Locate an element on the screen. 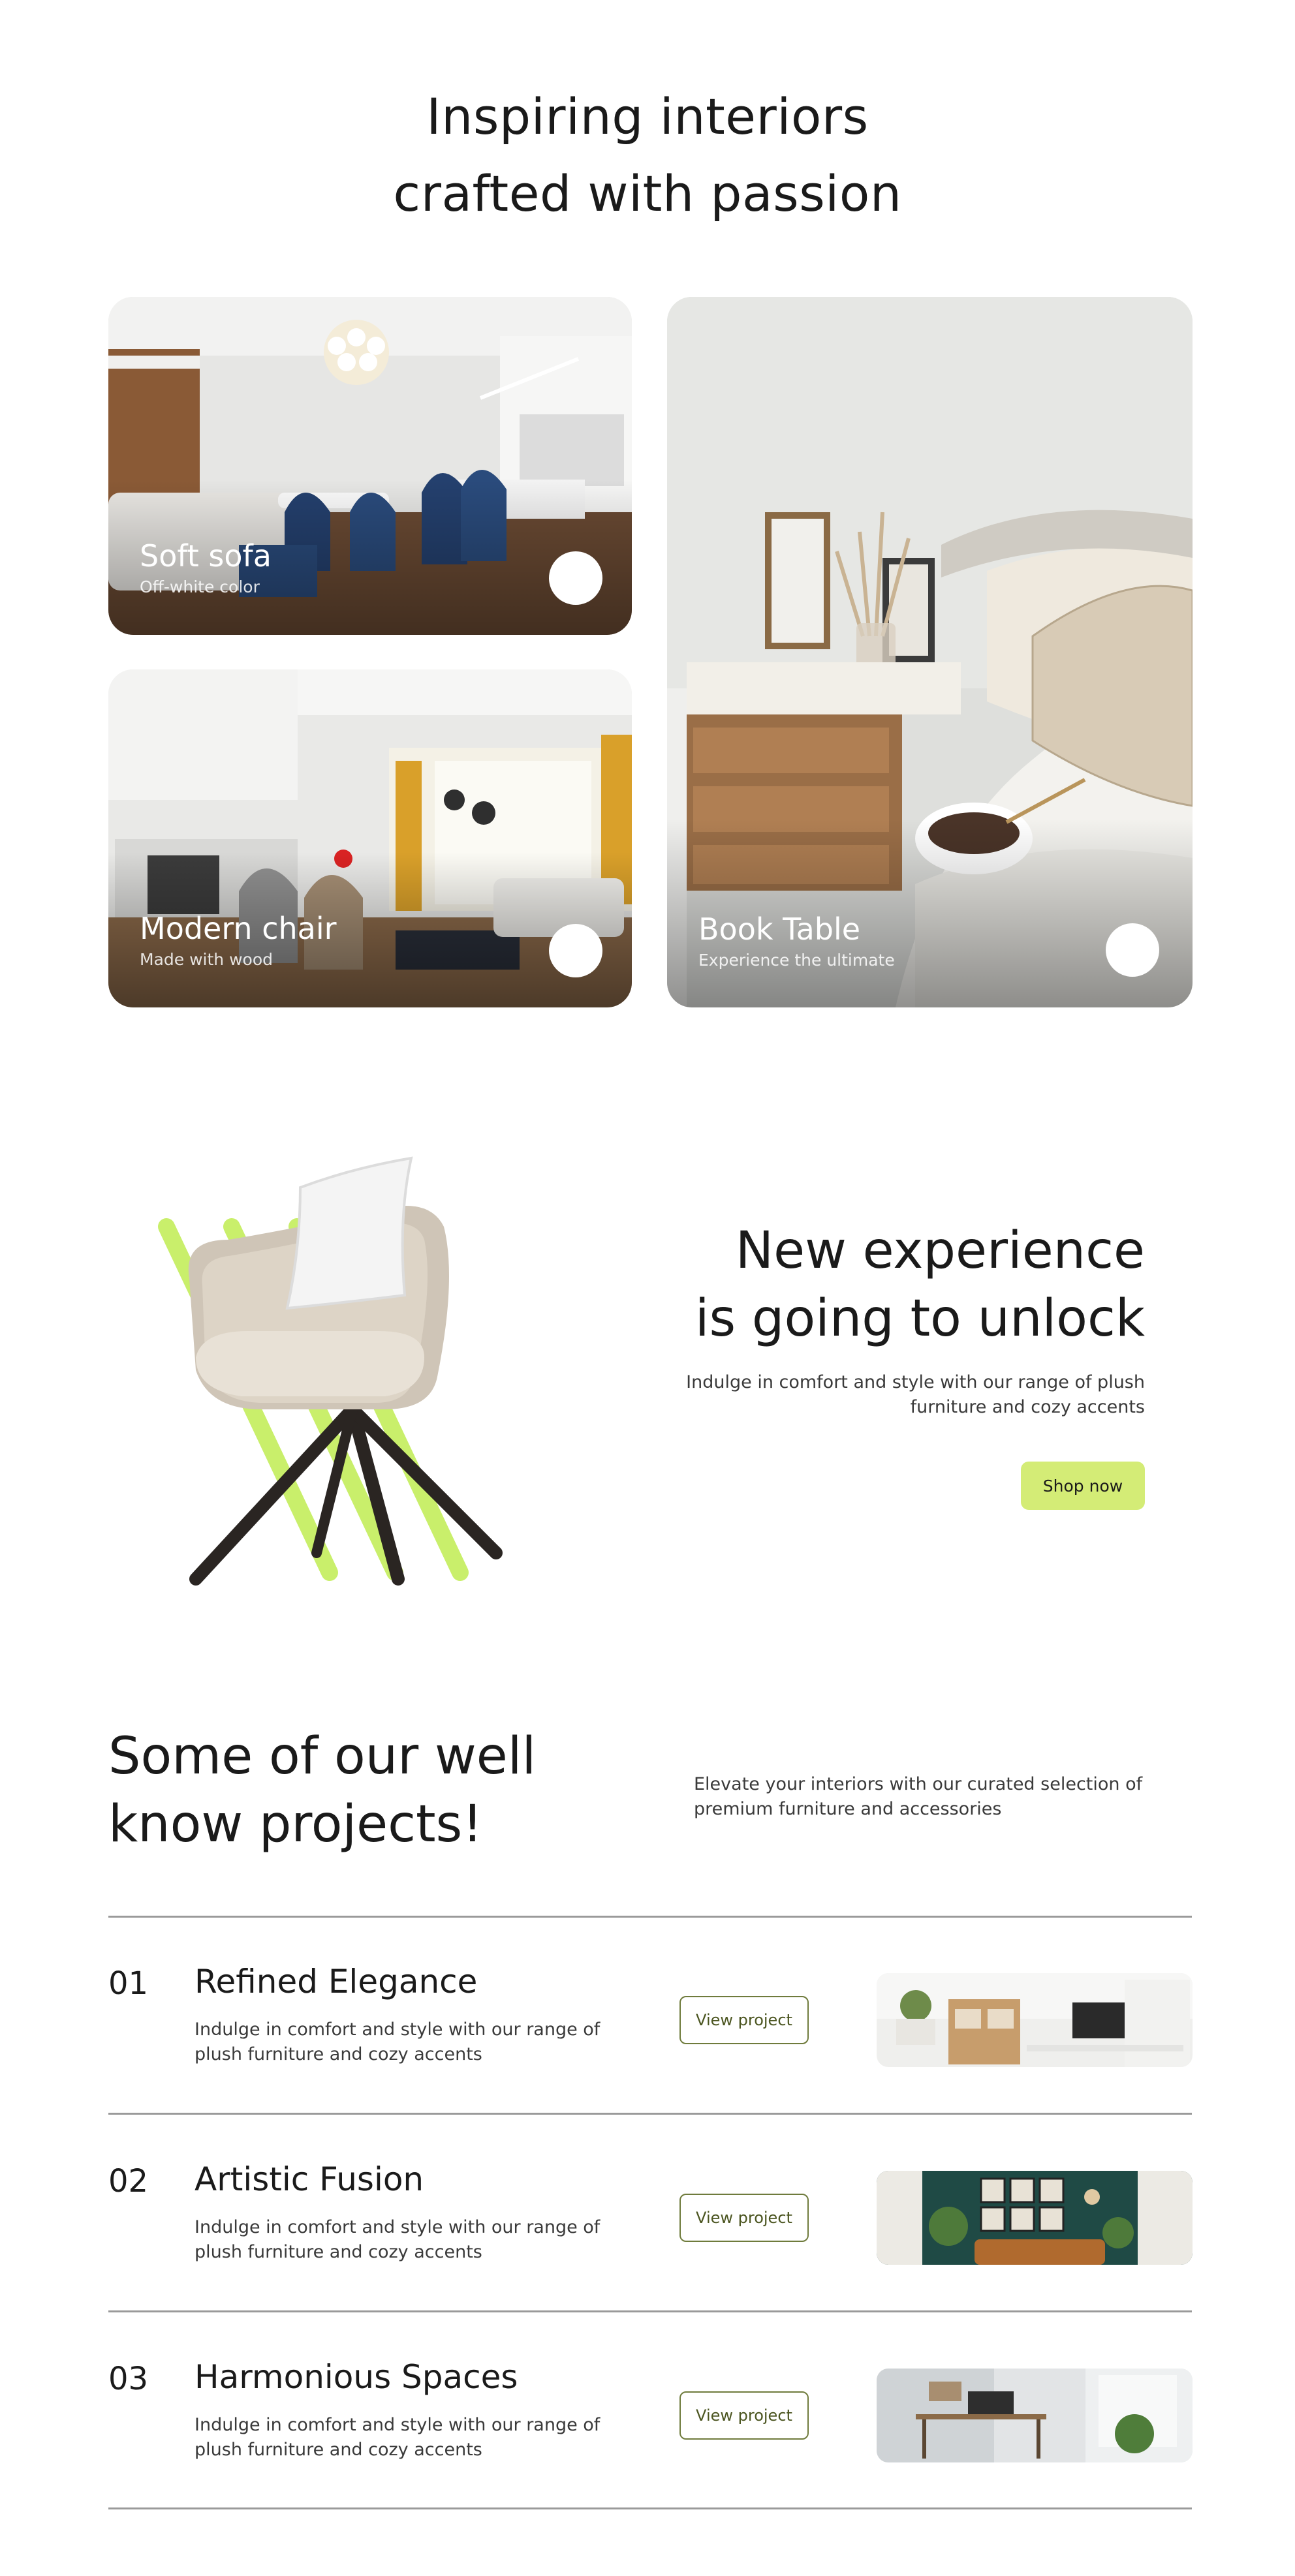 The height and width of the screenshot is (2576, 1295). hero-title-line1: Inspiring interiors is located at coordinates (647, 116).